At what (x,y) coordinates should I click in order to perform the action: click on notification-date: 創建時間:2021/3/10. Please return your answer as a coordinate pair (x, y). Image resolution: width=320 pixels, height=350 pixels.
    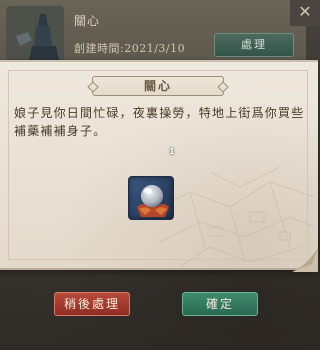
    Looking at the image, I should click on (130, 48).